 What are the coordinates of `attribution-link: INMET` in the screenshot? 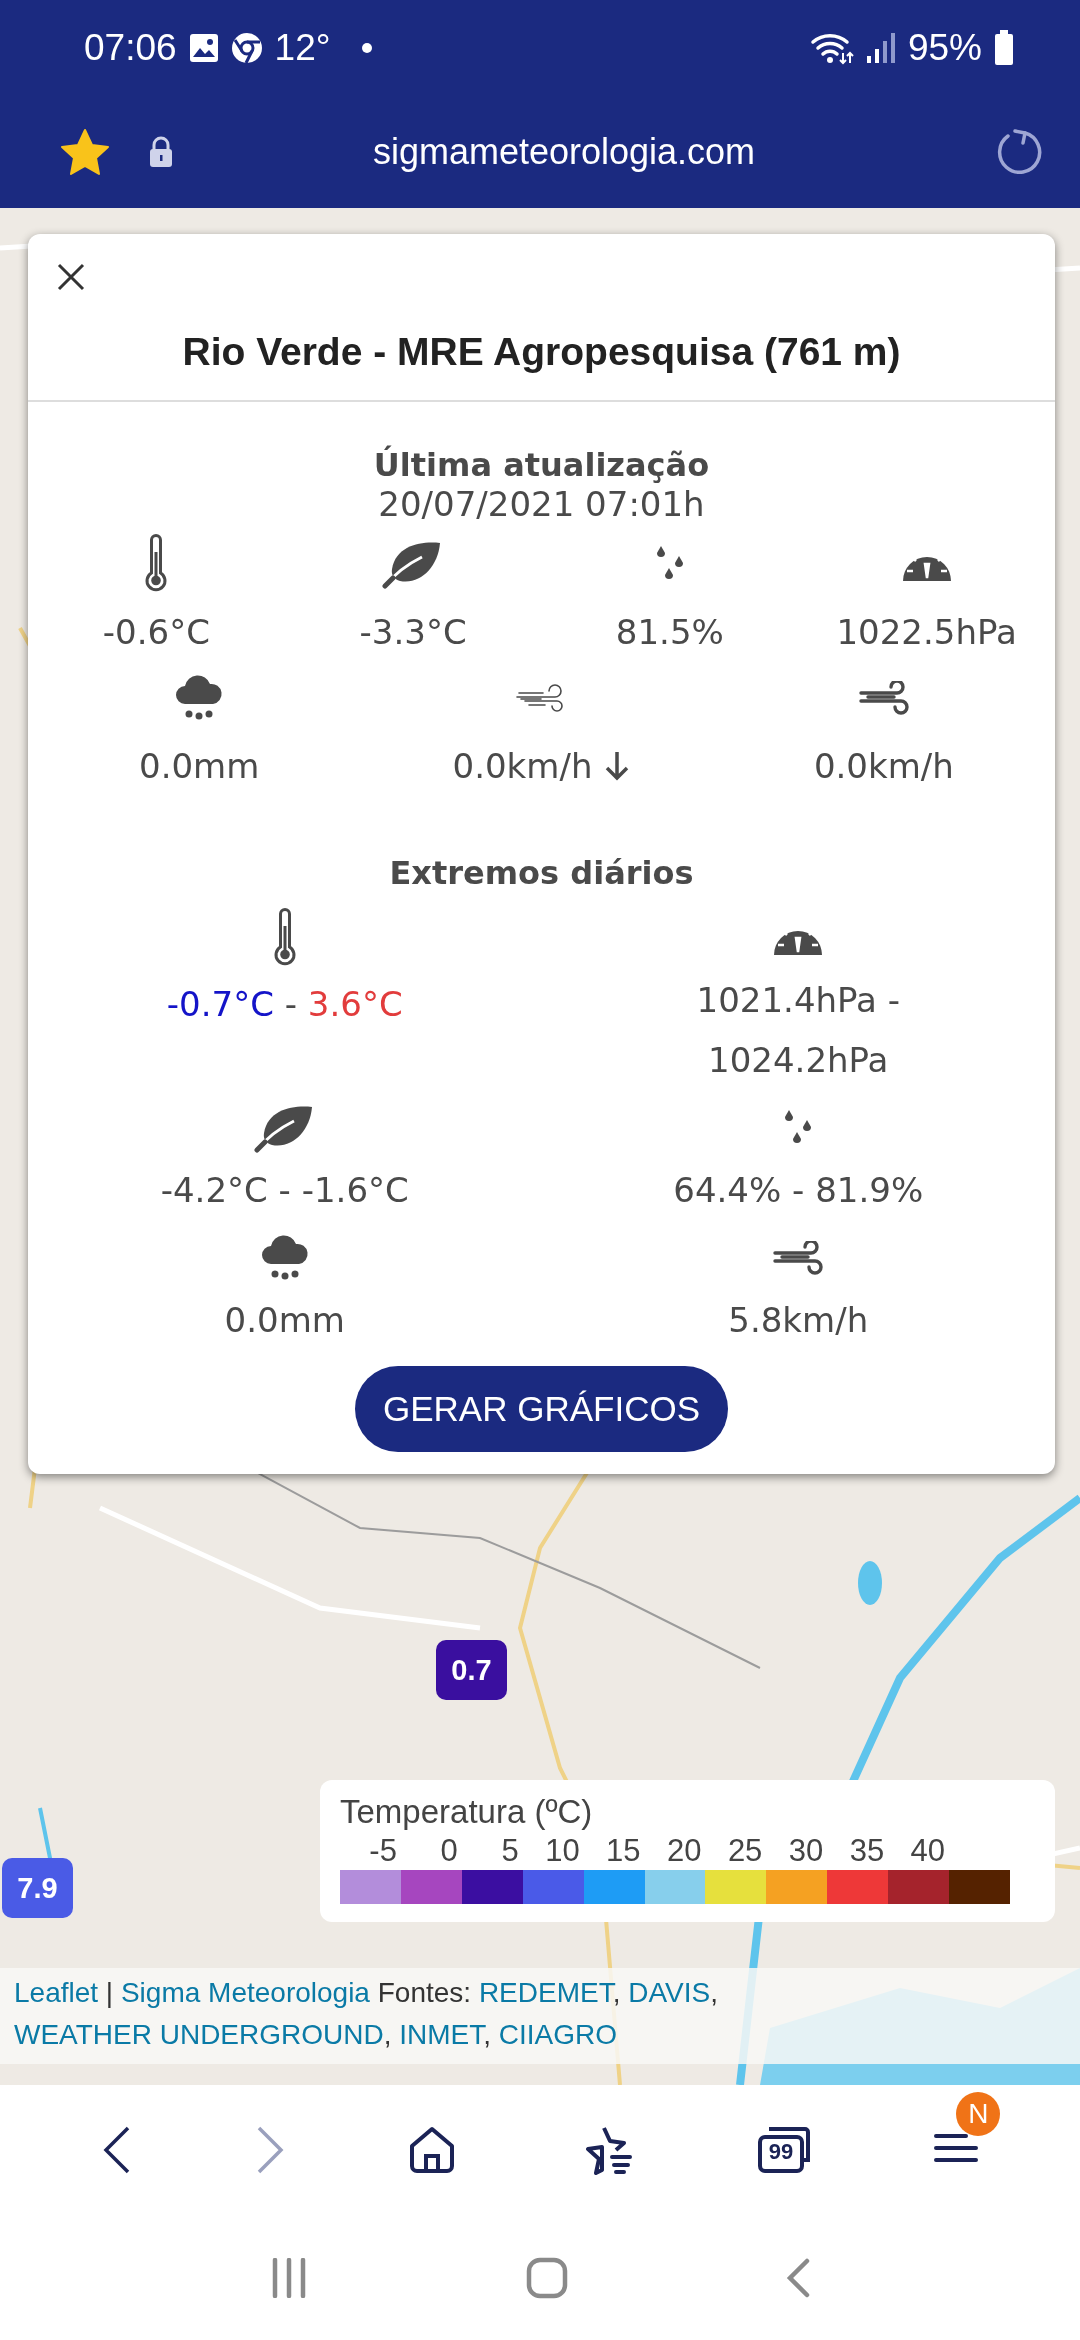 It's located at (441, 2034).